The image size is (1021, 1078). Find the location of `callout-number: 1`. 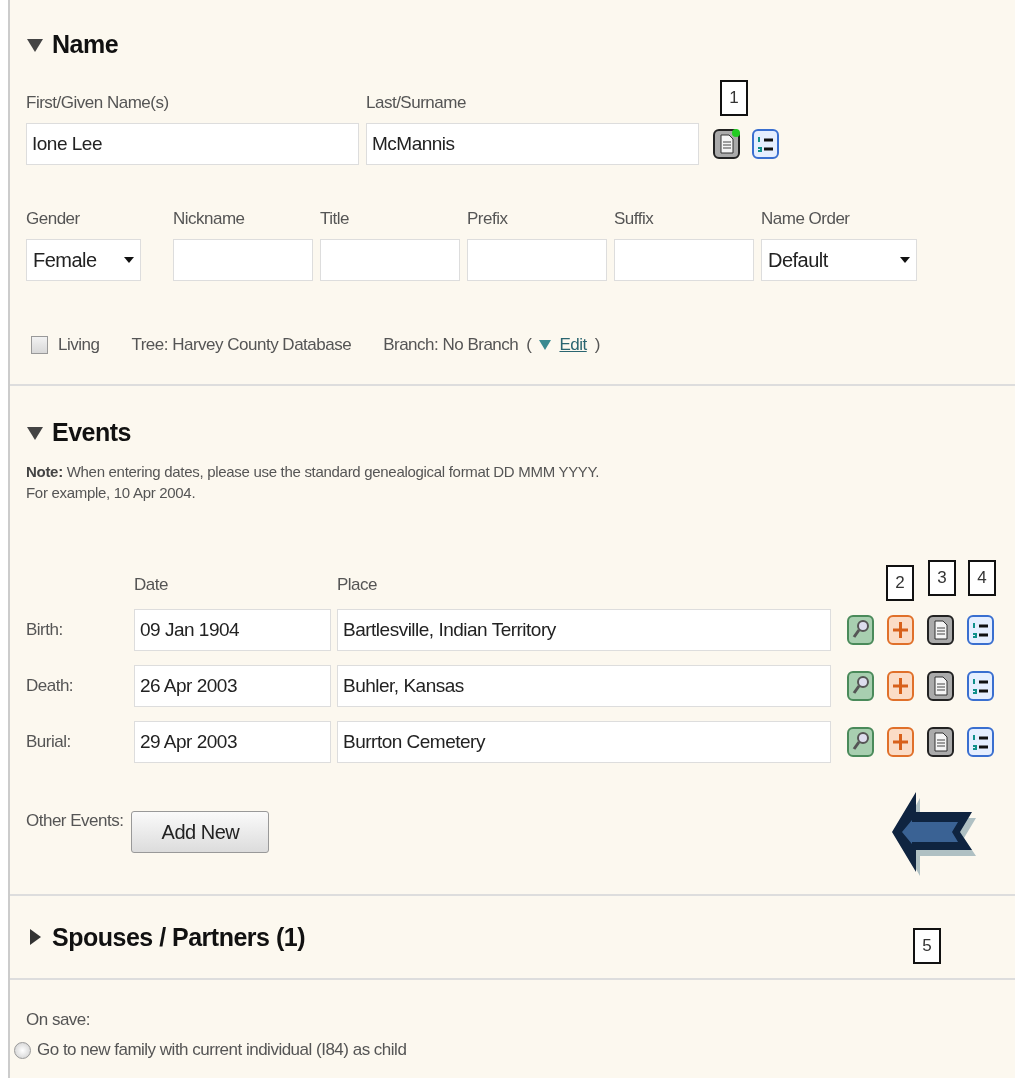

callout-number: 1 is located at coordinates (734, 98).